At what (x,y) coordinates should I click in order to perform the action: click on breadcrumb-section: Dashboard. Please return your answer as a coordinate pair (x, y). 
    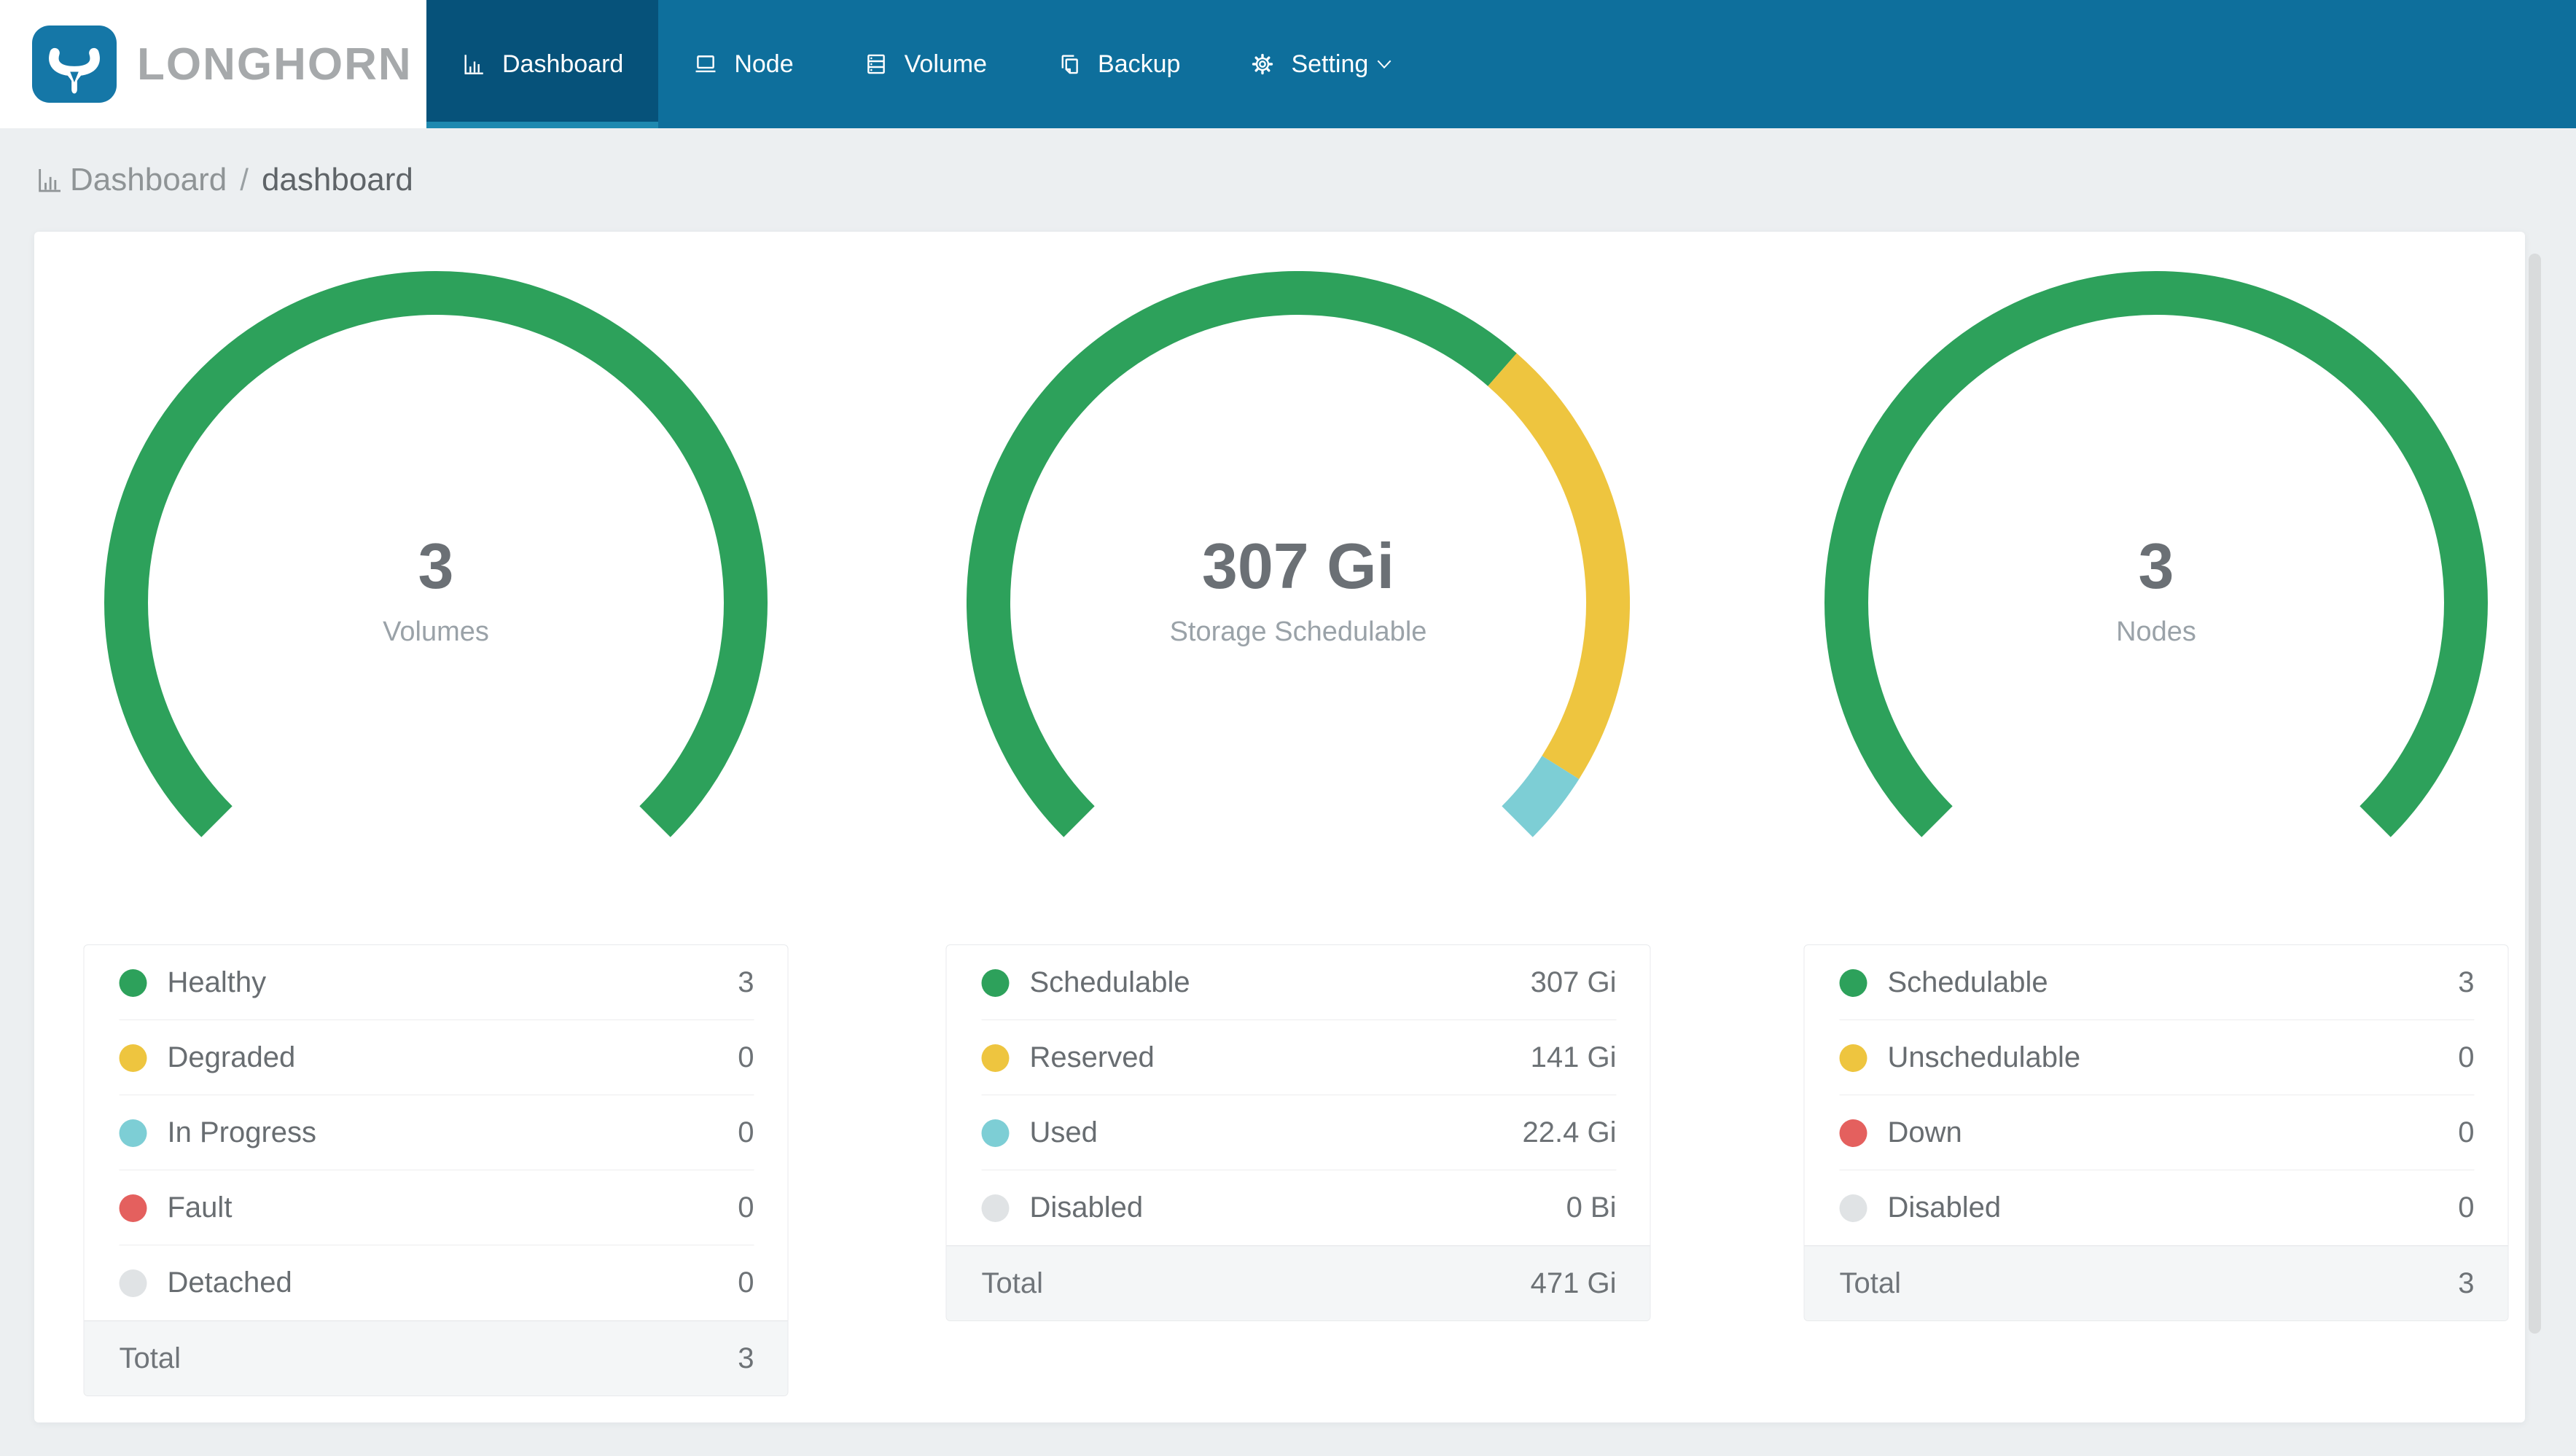
    Looking at the image, I should click on (148, 180).